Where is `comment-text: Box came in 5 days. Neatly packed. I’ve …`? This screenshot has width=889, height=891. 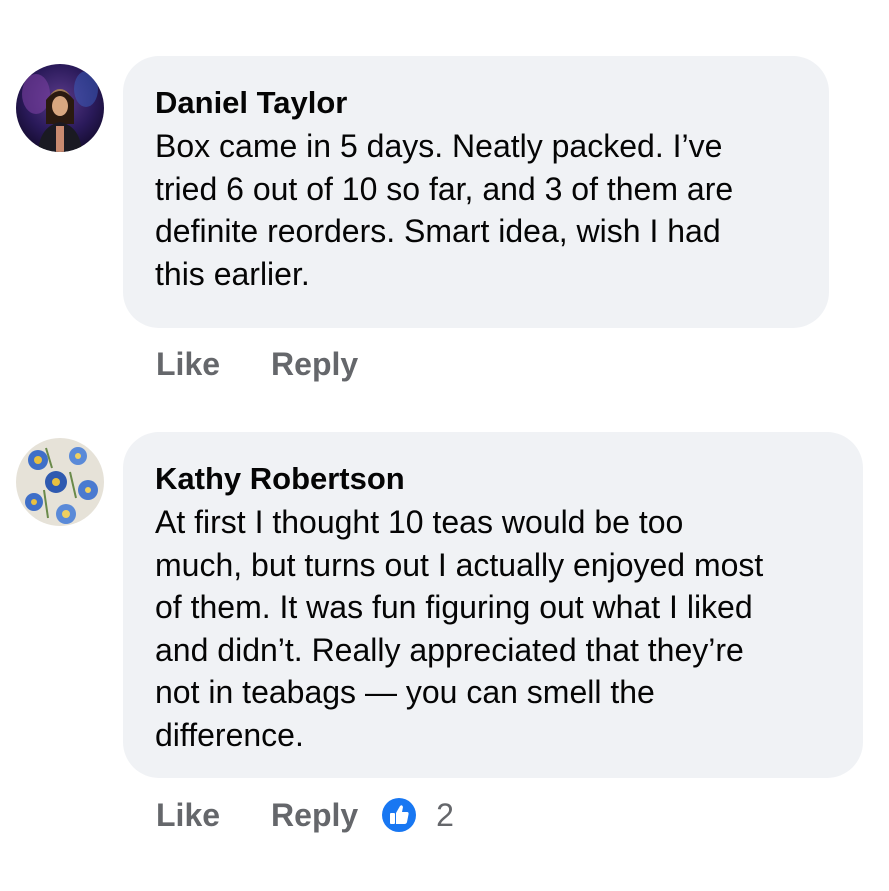
comment-text: Box came in 5 days. Neatly packed. I’ve … is located at coordinates (444, 210).